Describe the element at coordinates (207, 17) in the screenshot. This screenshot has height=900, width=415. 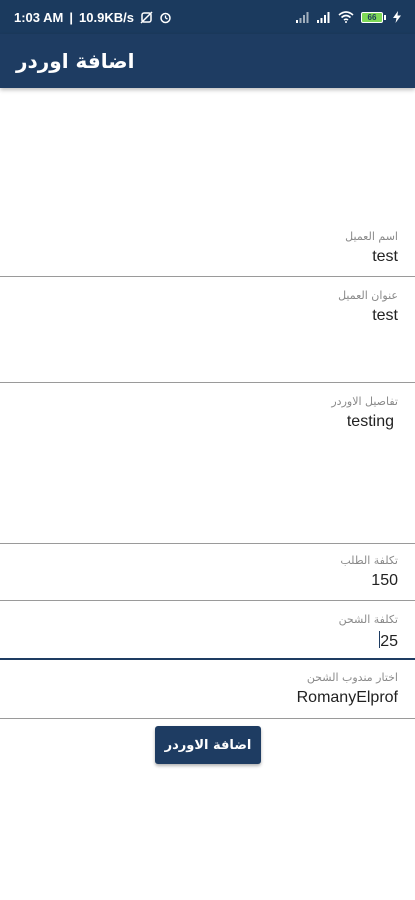
I see `status-bar: 1:03 AM | 10.9KB/s 66` at that location.